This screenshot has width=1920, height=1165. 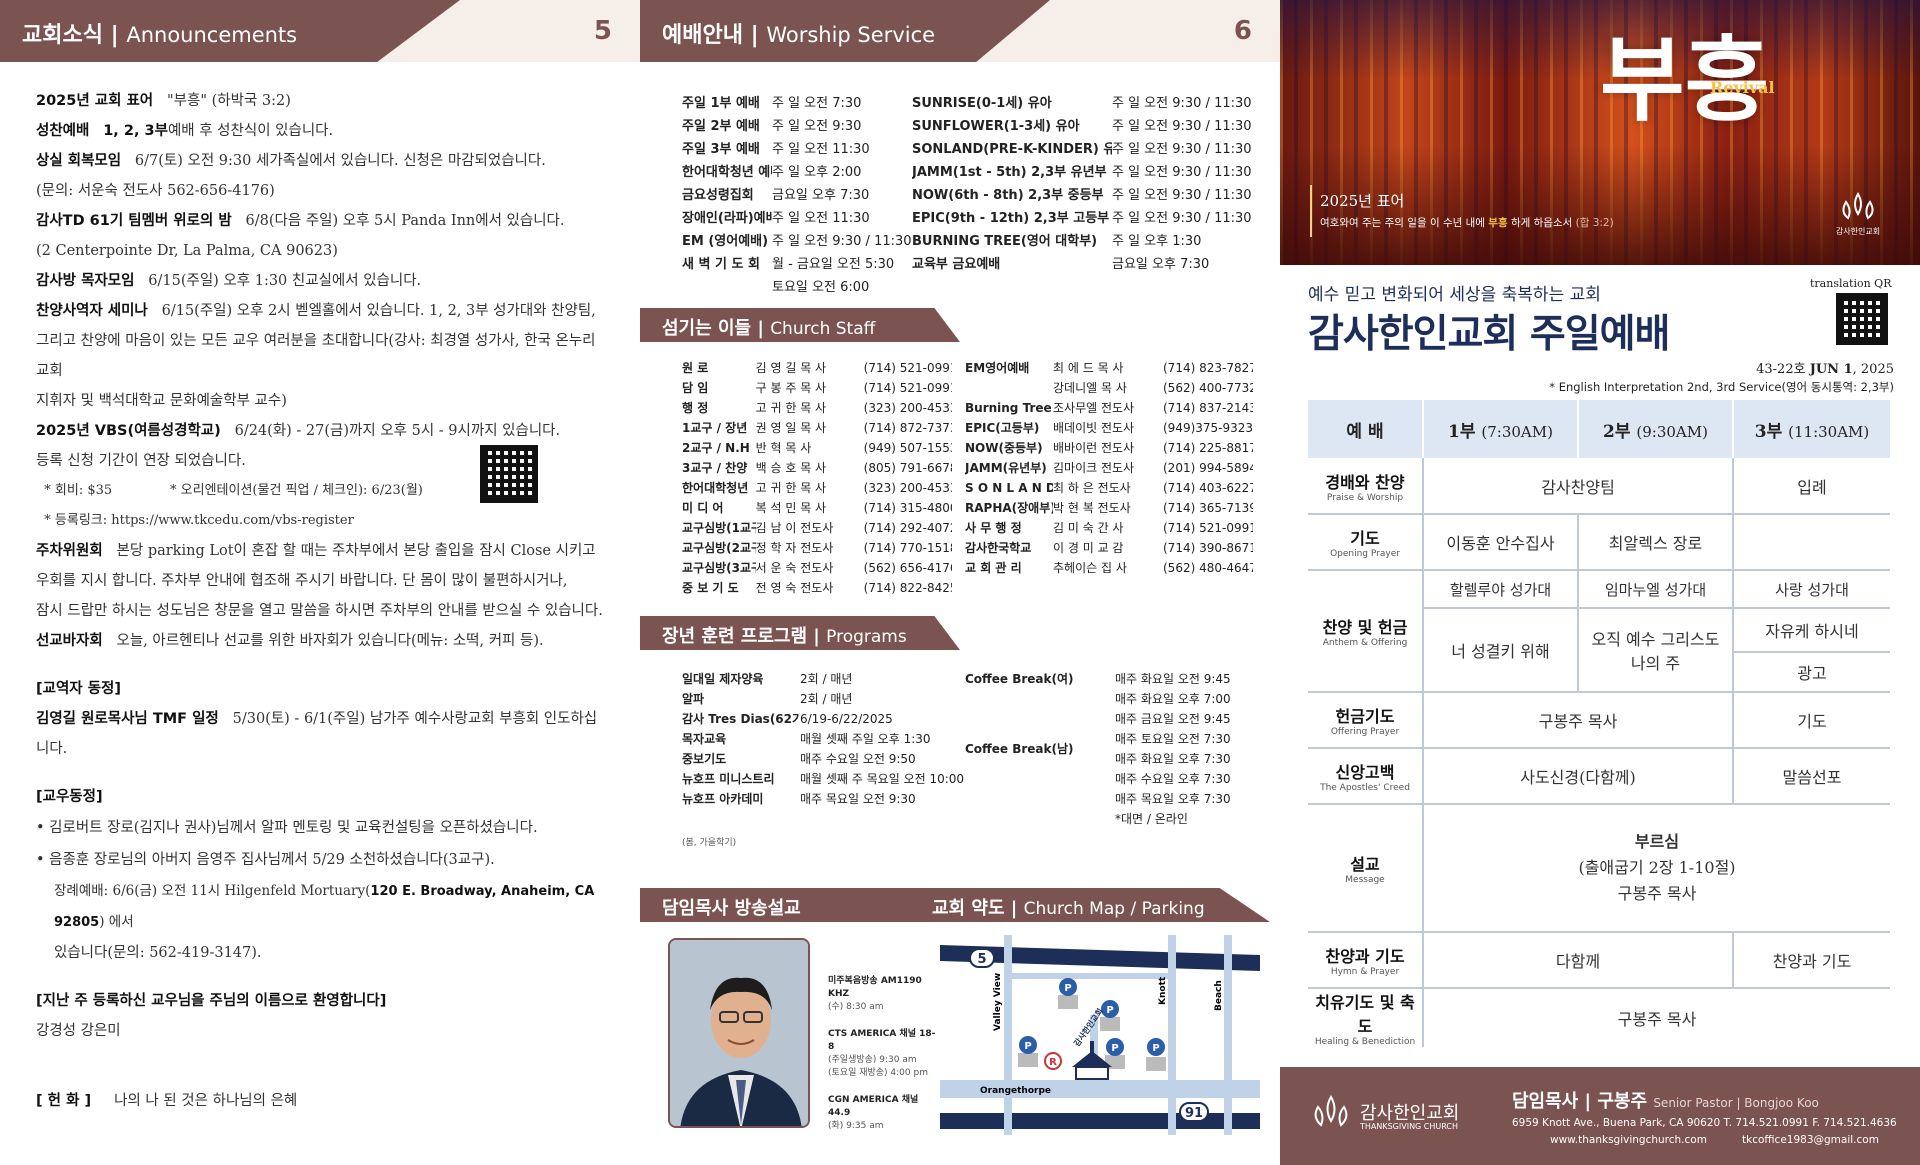 I want to click on item-label: 주일 2부 예배, so click(x=721, y=126).